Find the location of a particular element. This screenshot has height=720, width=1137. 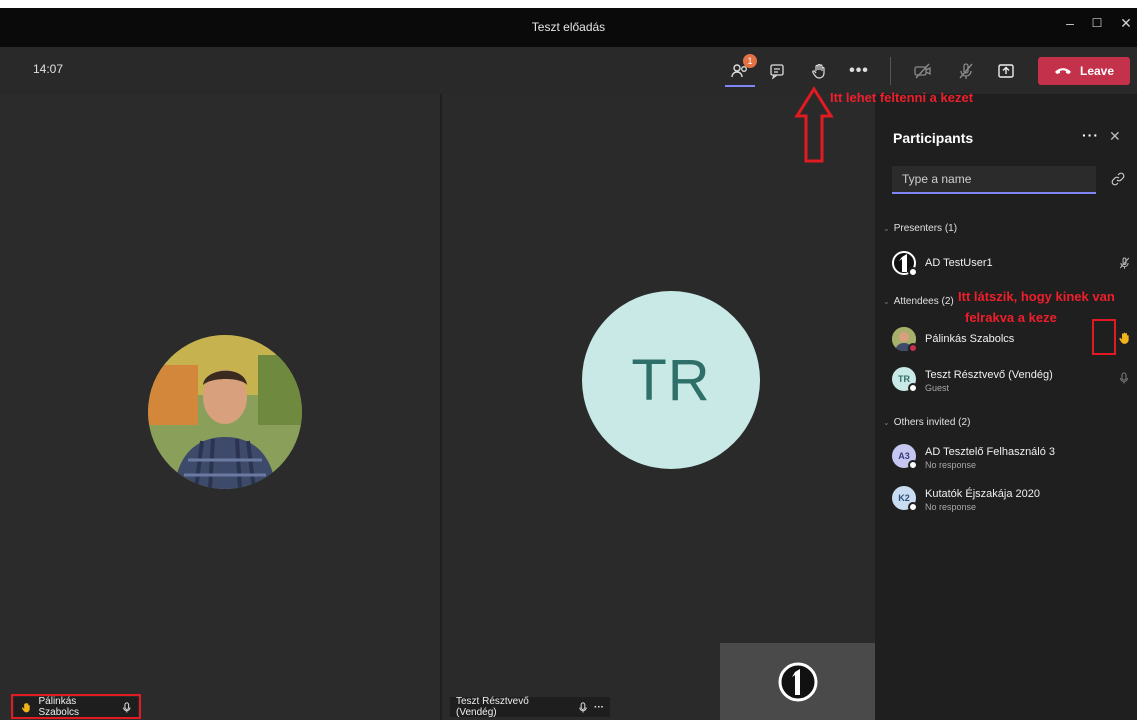

title-bar: Teszt előadás – ☐ ✕ is located at coordinates (568, 23).